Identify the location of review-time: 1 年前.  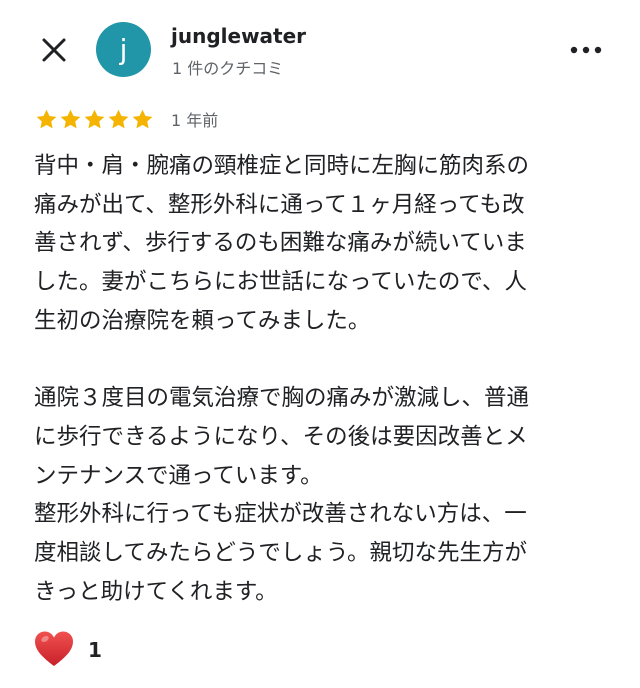
(195, 120).